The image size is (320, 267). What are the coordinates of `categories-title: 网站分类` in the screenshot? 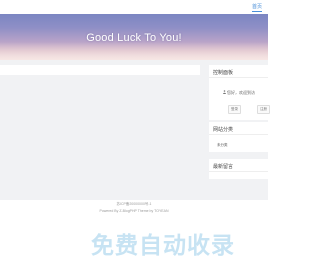 It's located at (223, 130).